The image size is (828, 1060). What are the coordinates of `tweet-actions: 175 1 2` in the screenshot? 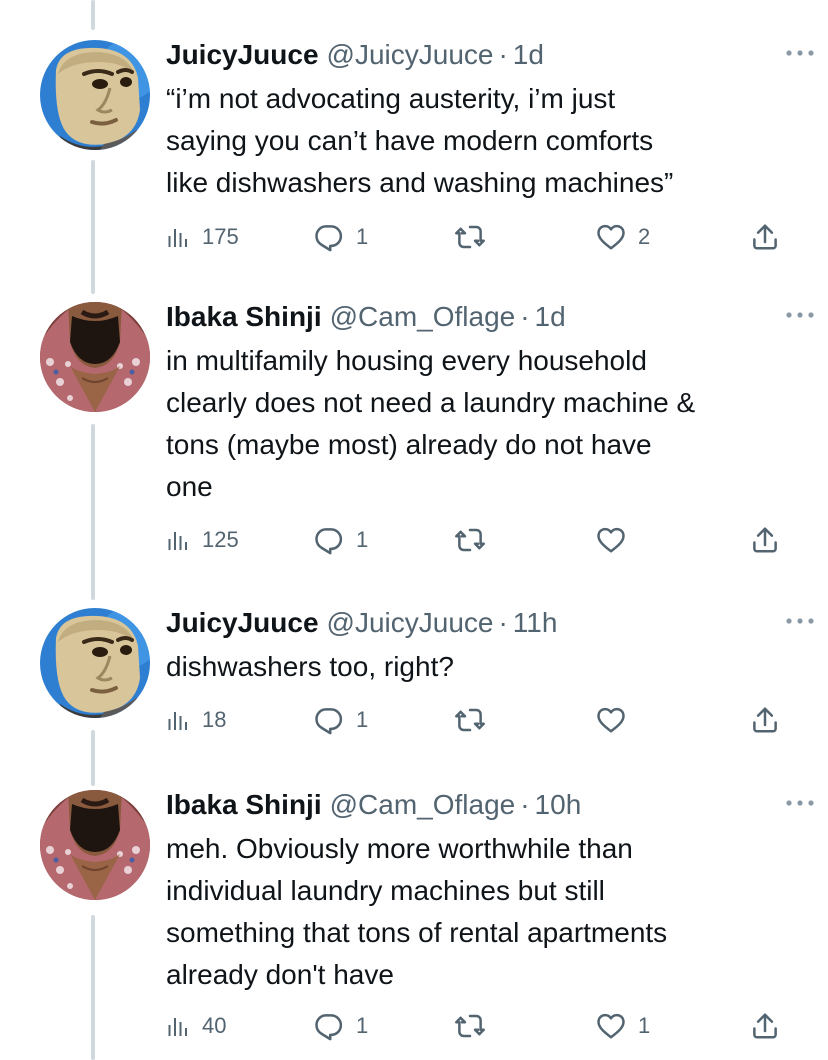 It's located at (476, 237).